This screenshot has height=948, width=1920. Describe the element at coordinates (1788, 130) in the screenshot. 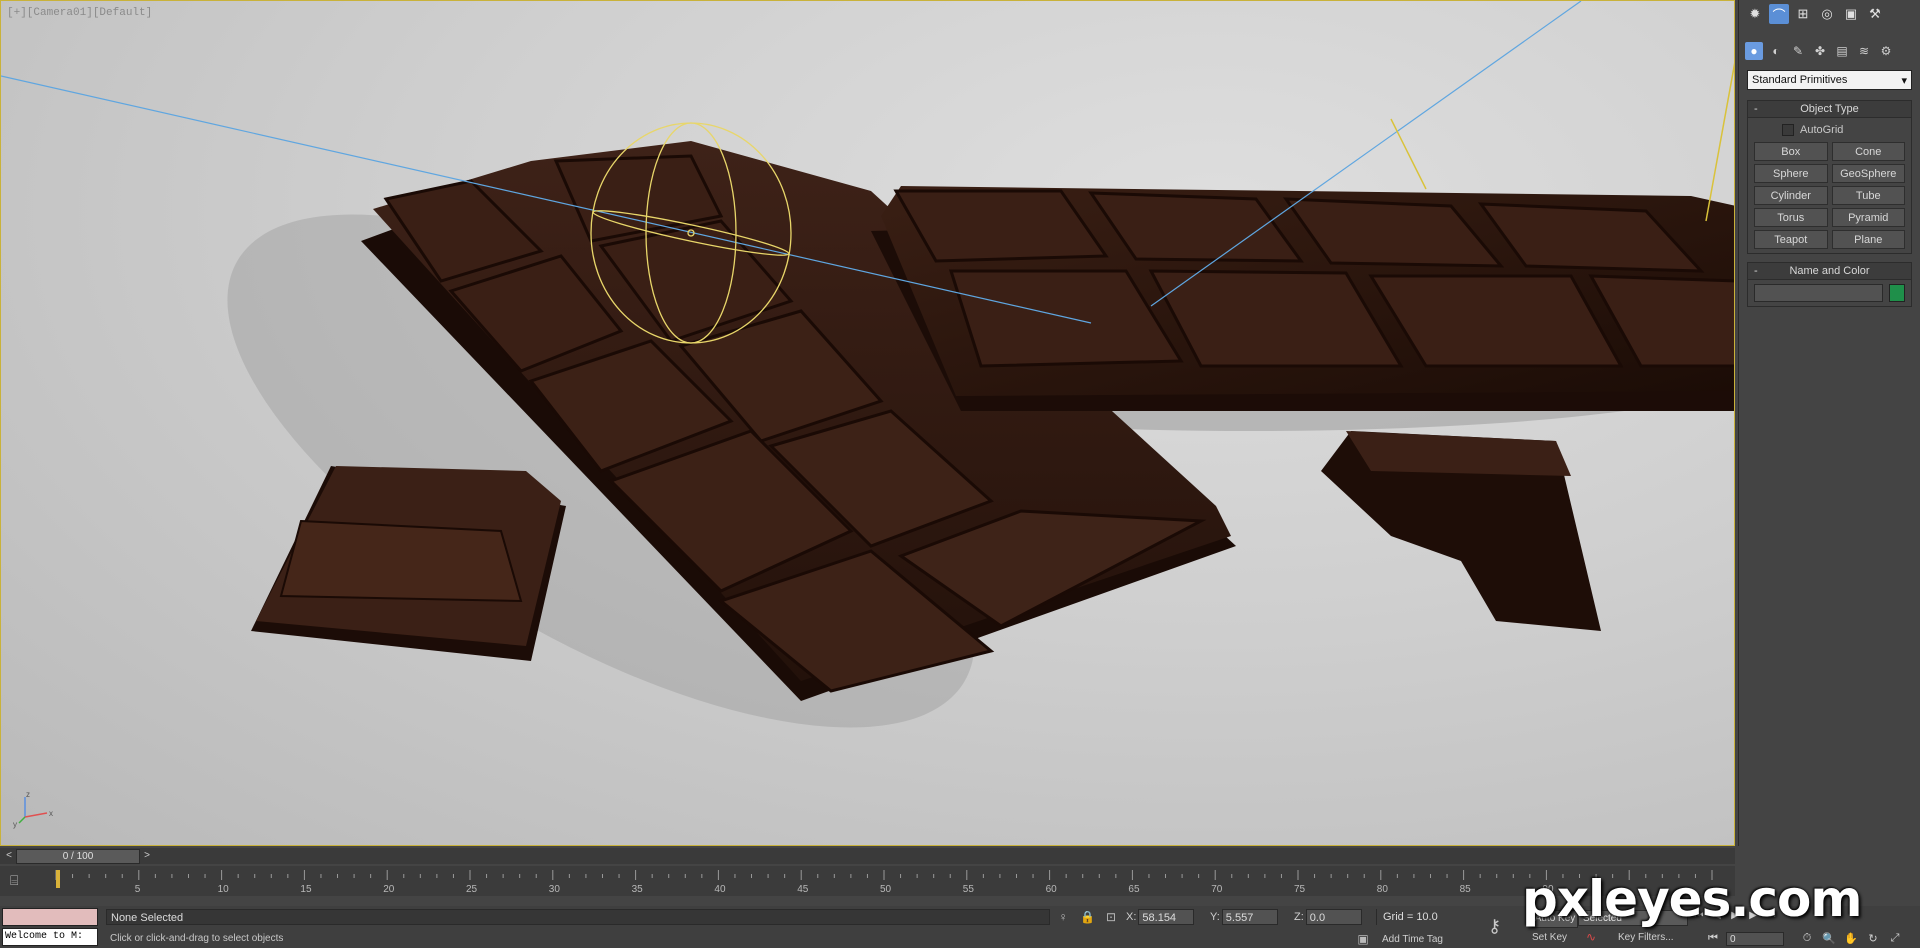

I see `autogrid-checkbox` at that location.